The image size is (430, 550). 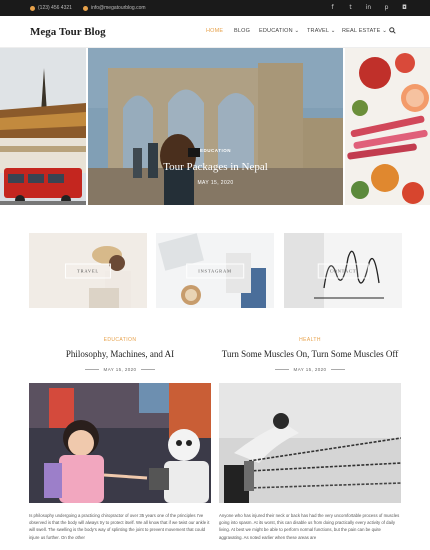 I want to click on promo-instagram: INSTAGRAM, so click(x=215, y=270).